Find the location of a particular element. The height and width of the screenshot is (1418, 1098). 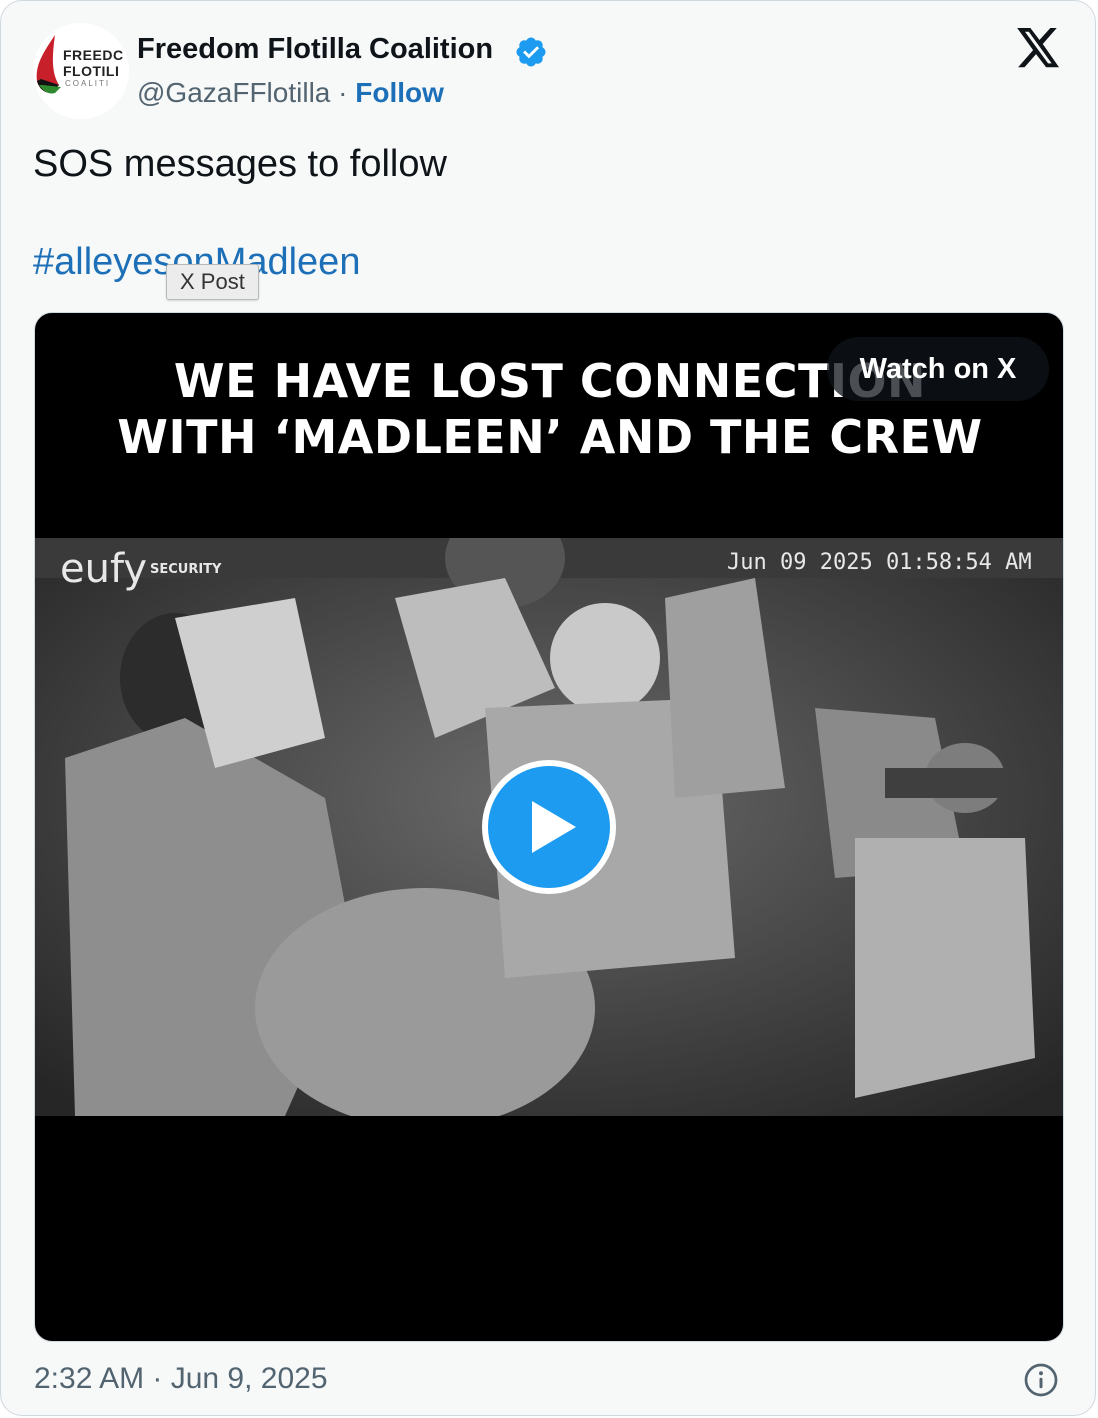

video-headline-line: WITH ‘MADLEEN’ AND THE CREW is located at coordinates (550, 437).